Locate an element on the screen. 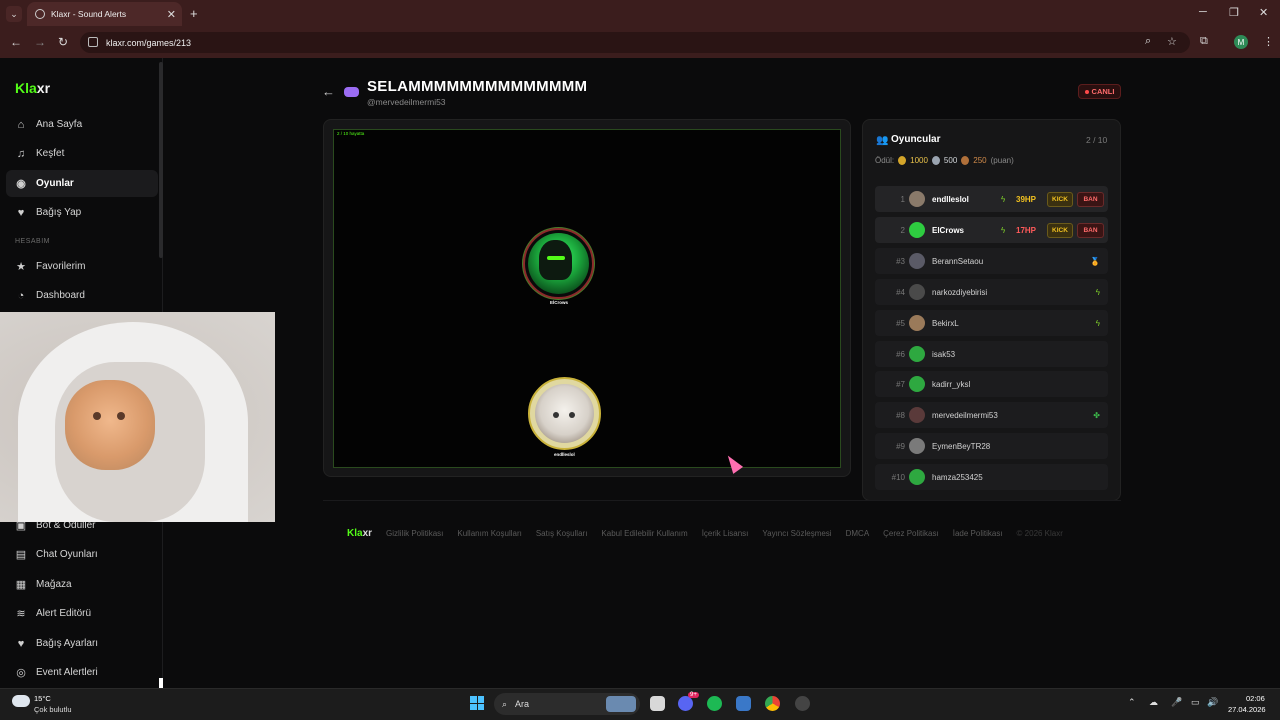 This screenshot has width=1280, height=720. zoom-icon: ⌕ is located at coordinates (1148, 41).